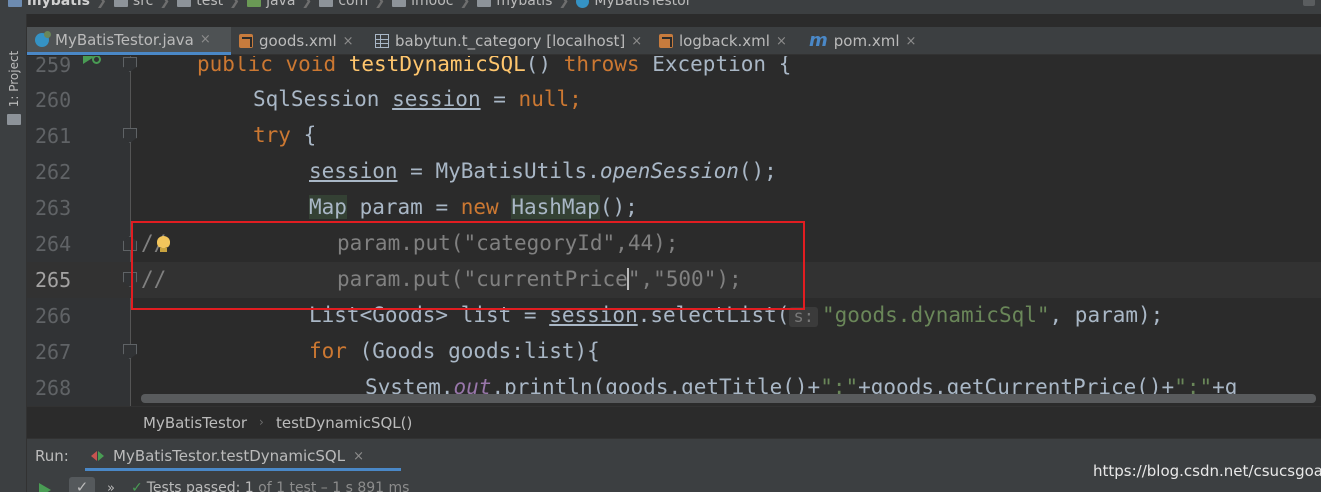 The height and width of the screenshot is (492, 1321). I want to click on code-text: try {, so click(285, 135).